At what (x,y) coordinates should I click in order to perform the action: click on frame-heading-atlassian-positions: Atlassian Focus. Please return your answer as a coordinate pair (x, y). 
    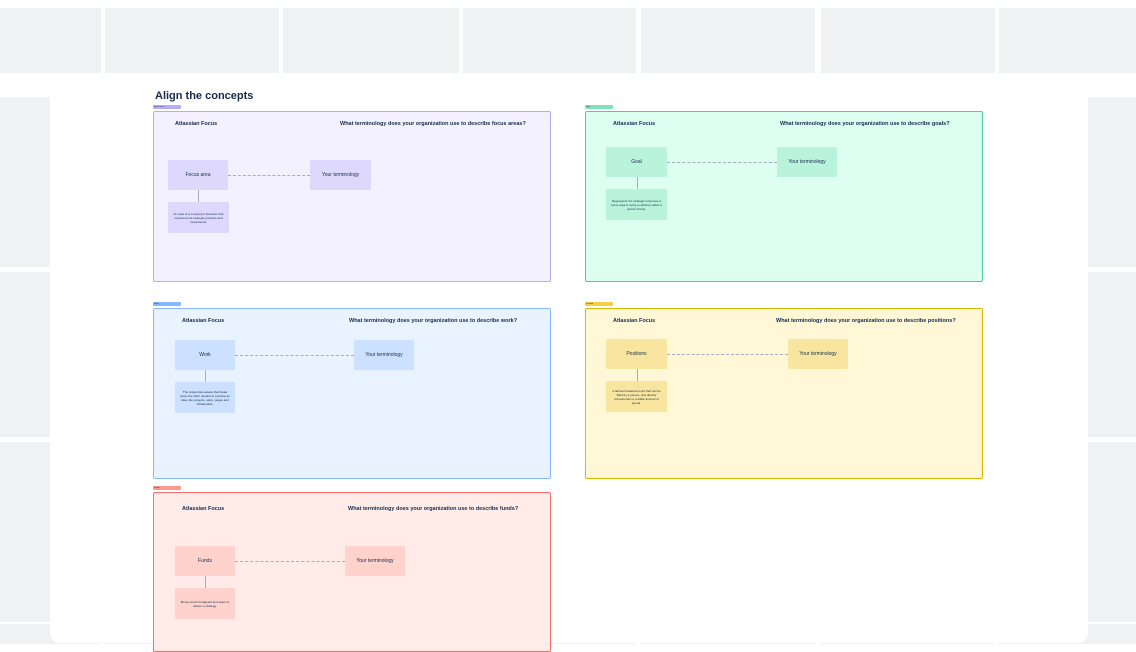
    Looking at the image, I should click on (634, 321).